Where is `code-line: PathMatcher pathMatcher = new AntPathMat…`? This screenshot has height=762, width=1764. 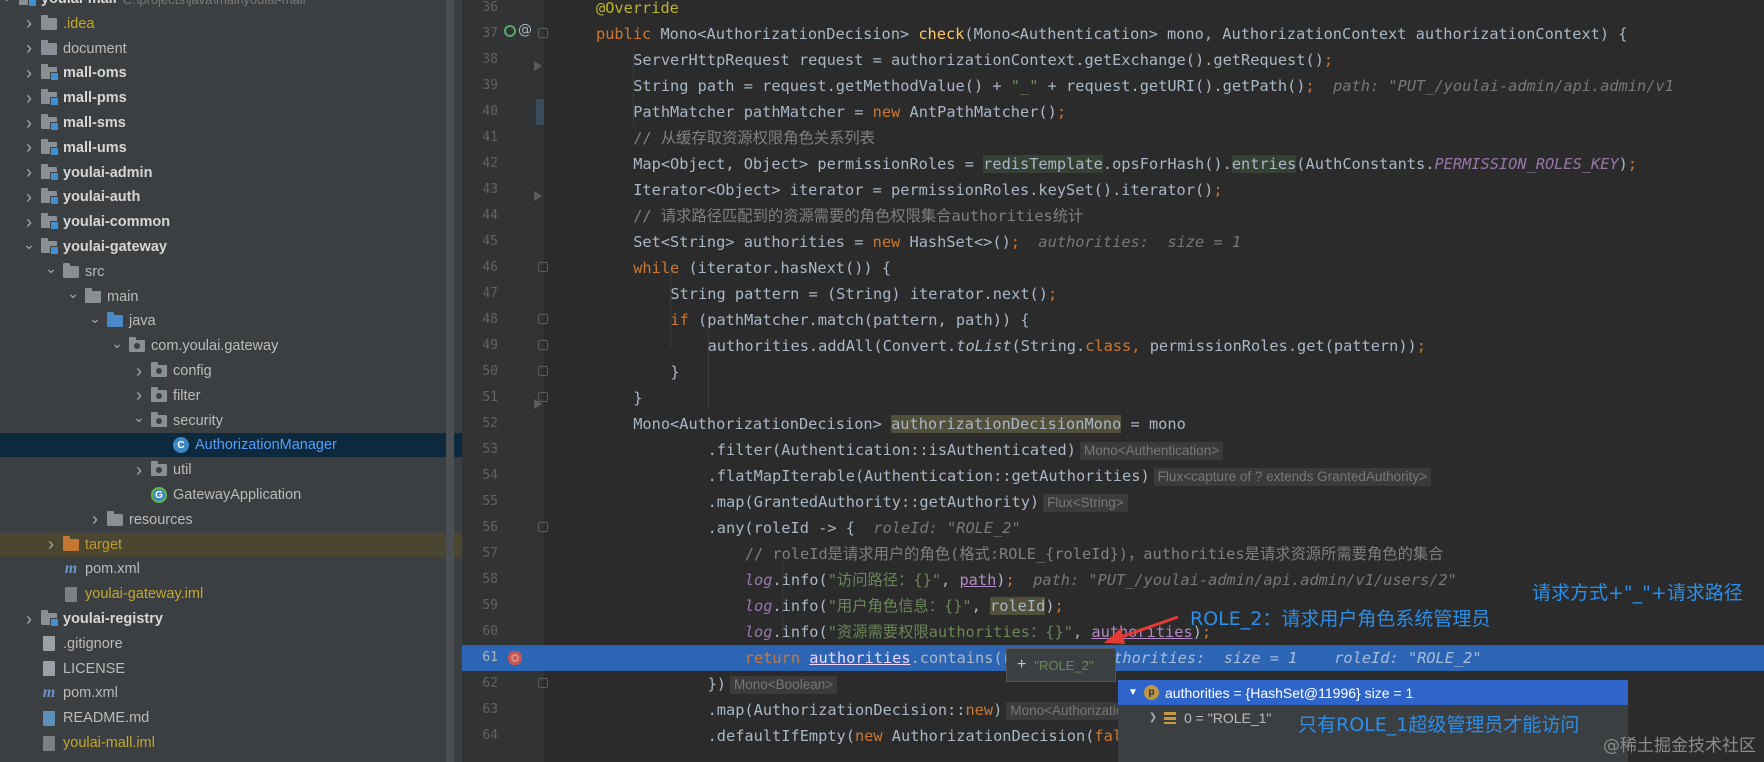 code-line: PathMatcher pathMatcher = new AntPathMat… is located at coordinates (1154, 112).